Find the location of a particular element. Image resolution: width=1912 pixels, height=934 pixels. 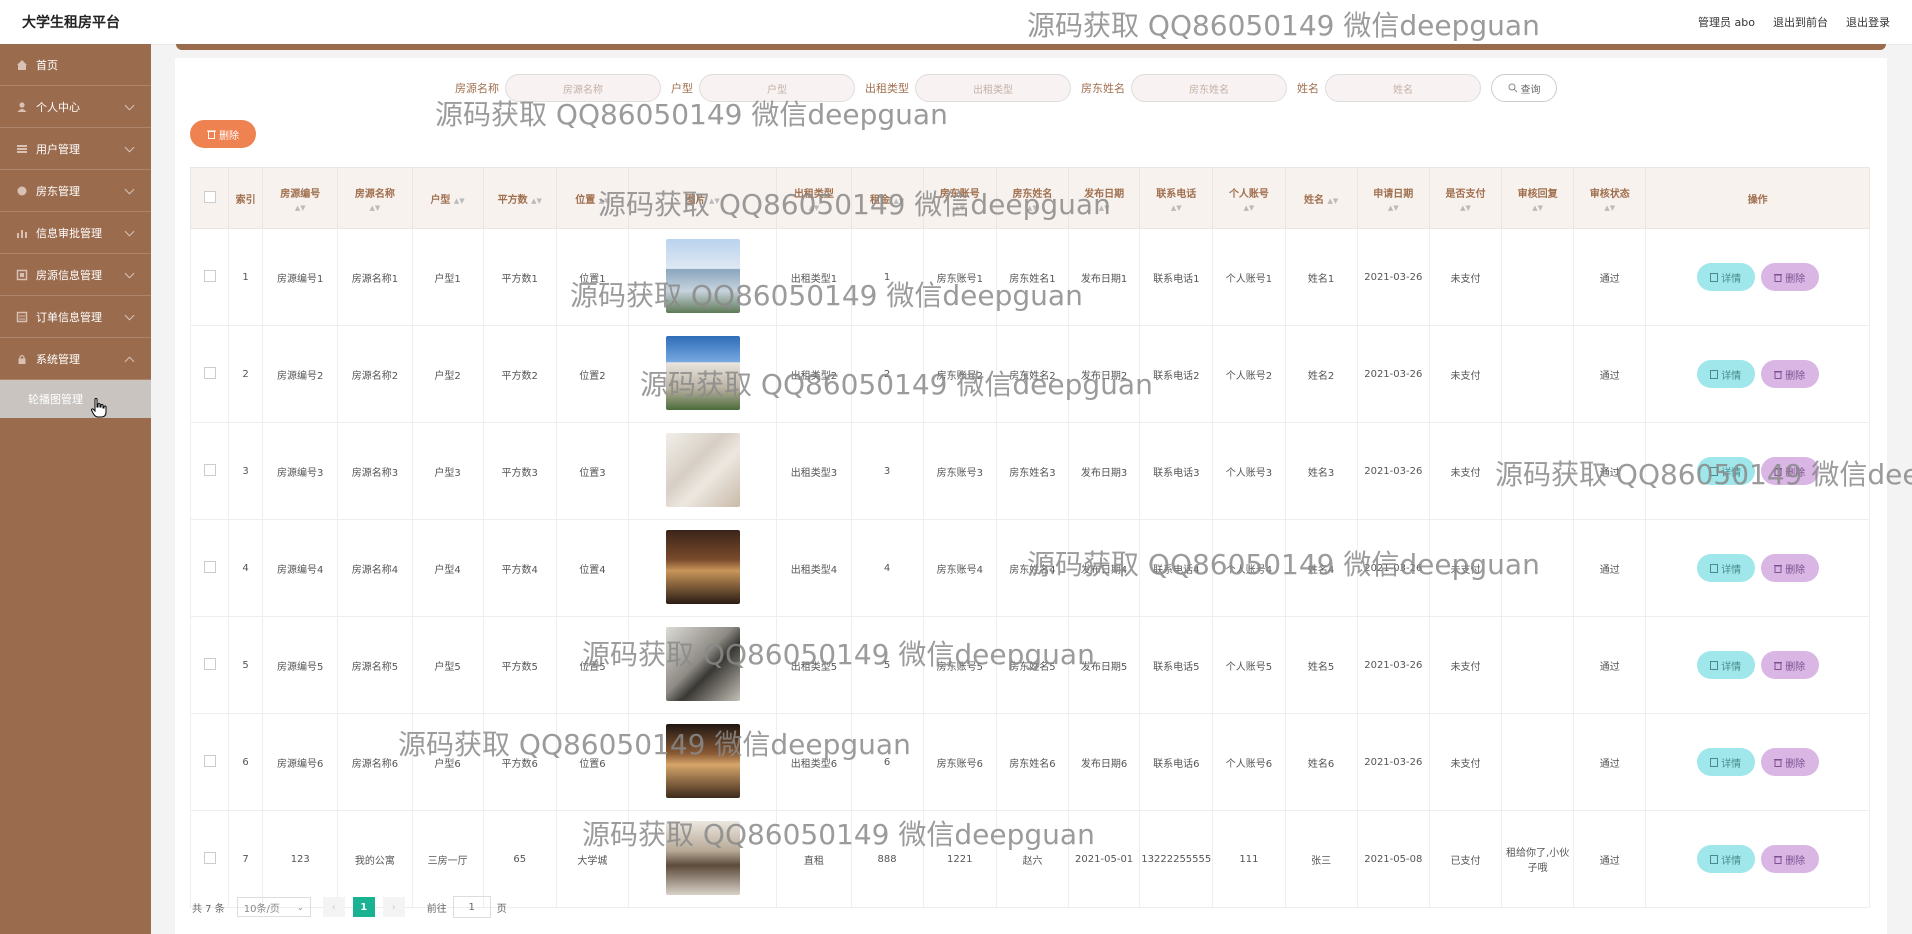

prev-page-button: ‹ is located at coordinates (333, 907).